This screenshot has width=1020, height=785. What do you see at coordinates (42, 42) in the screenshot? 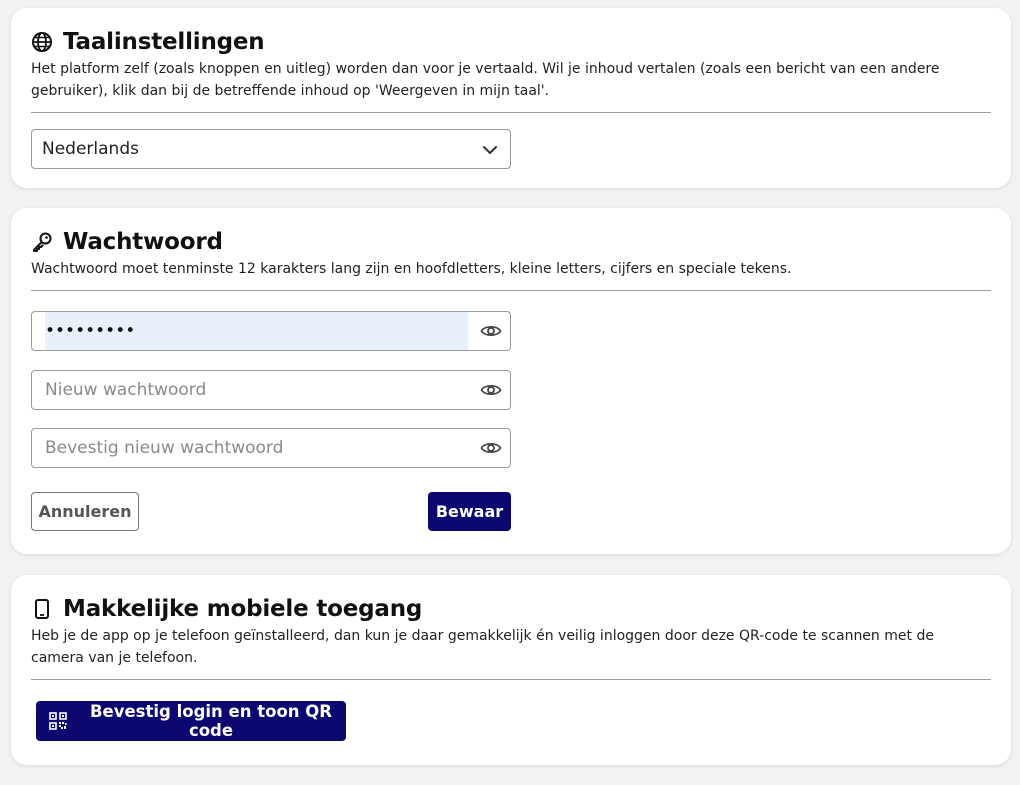
I see `globe-icon` at bounding box center [42, 42].